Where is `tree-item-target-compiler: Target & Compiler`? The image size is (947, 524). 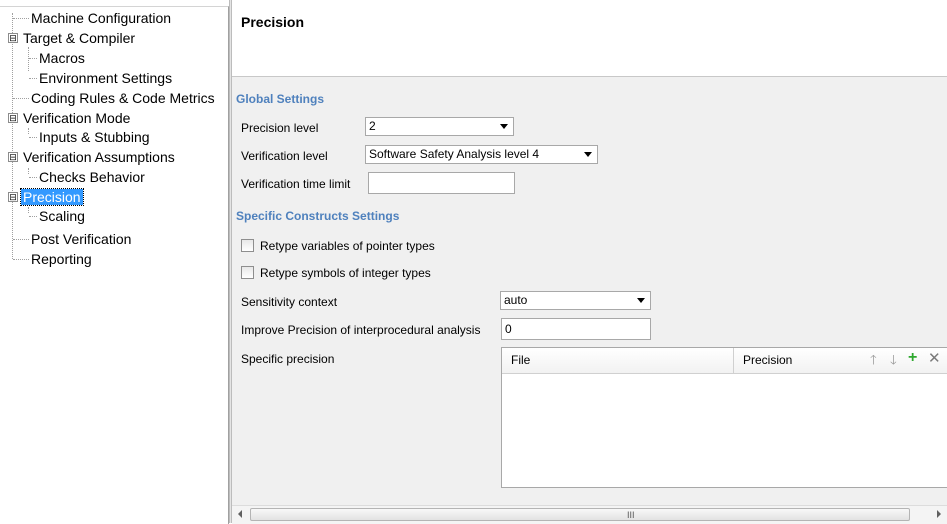 tree-item-target-compiler: Target & Compiler is located at coordinates (79, 38).